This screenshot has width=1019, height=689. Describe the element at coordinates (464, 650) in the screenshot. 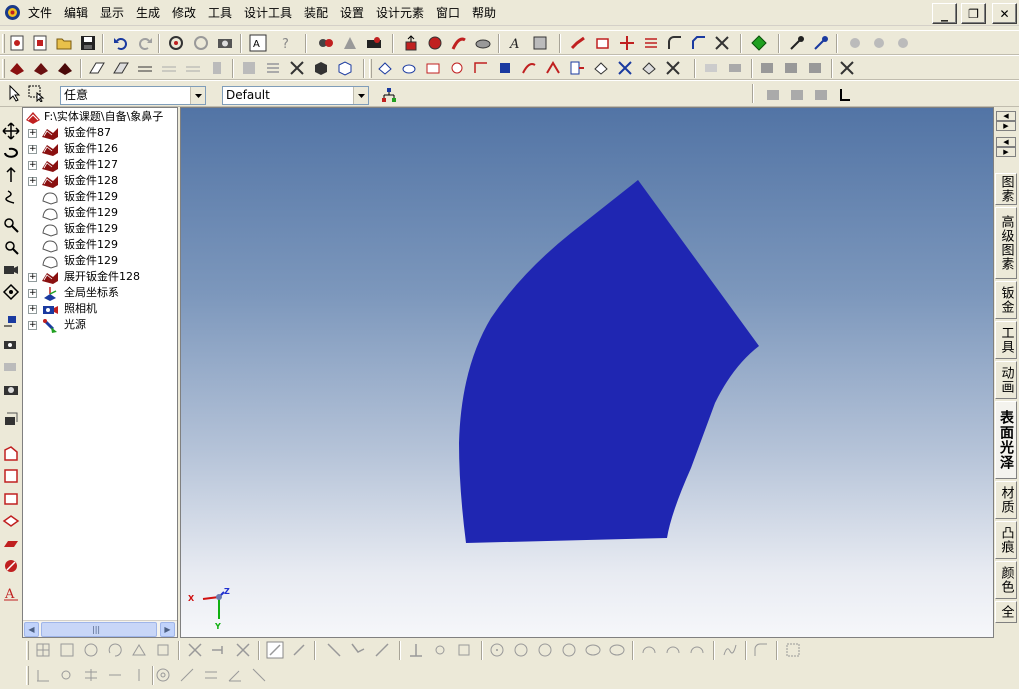

I see `2d-rect-icon` at that location.